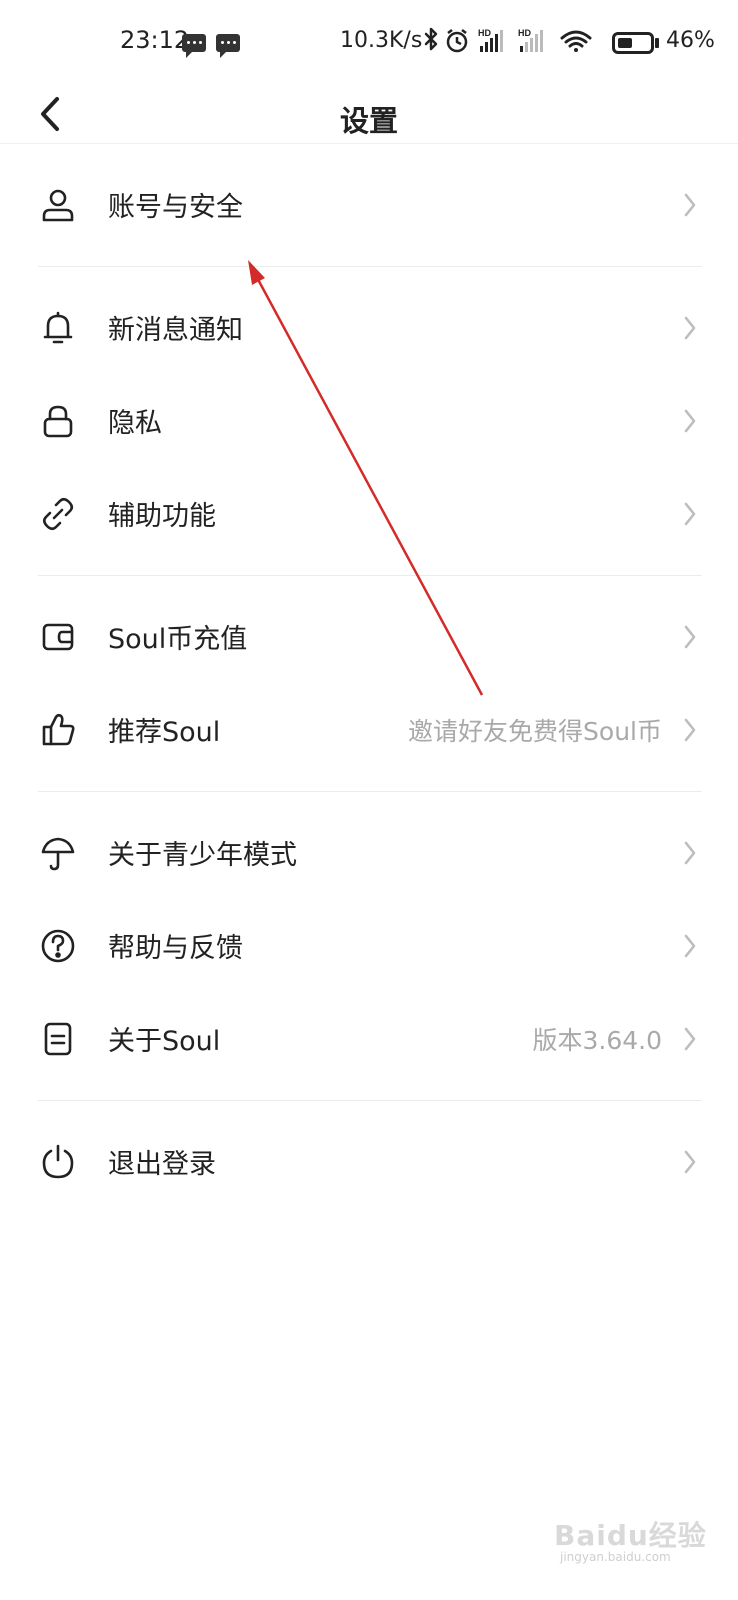 The height and width of the screenshot is (1600, 738). Describe the element at coordinates (175, 207) in the screenshot. I see `settings-row-label: 账号与安全` at that location.